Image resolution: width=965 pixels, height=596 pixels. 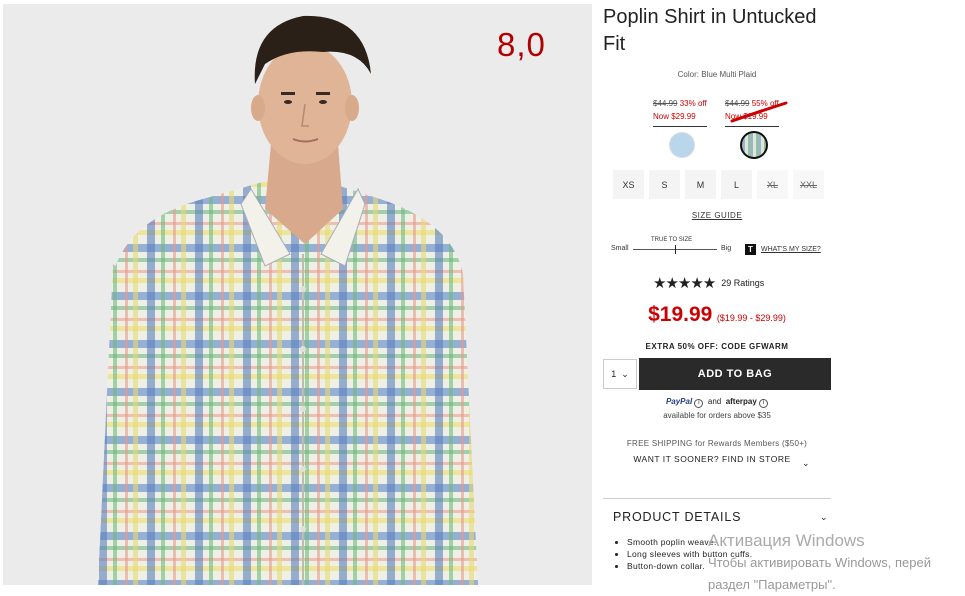 What do you see at coordinates (717, 346) in the screenshot?
I see `promo-code: EXTRA 50% OFF: CODE GFWARM` at bounding box center [717, 346].